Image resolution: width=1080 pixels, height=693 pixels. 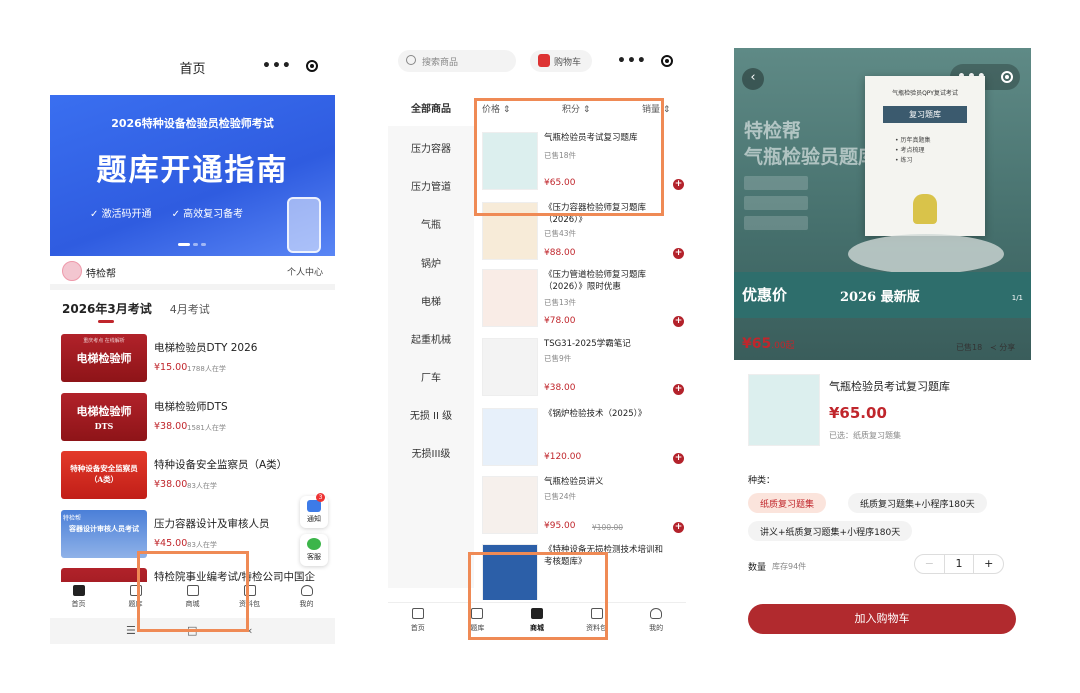 I want to click on mascot-illustration, so click(x=925, y=209).